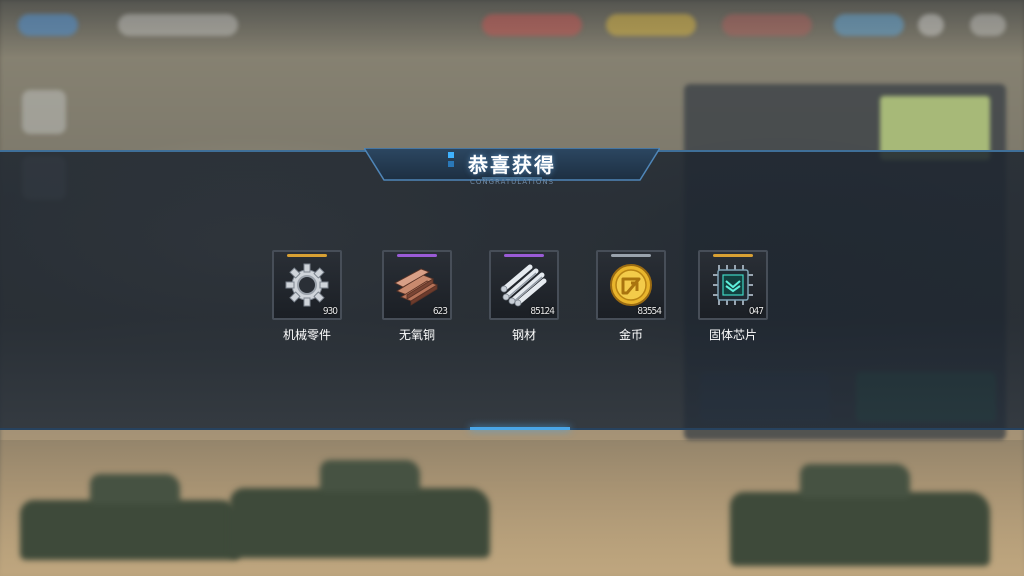 This screenshot has height=576, width=1024. I want to click on reward-item: 85124 钢材, so click(524, 296).